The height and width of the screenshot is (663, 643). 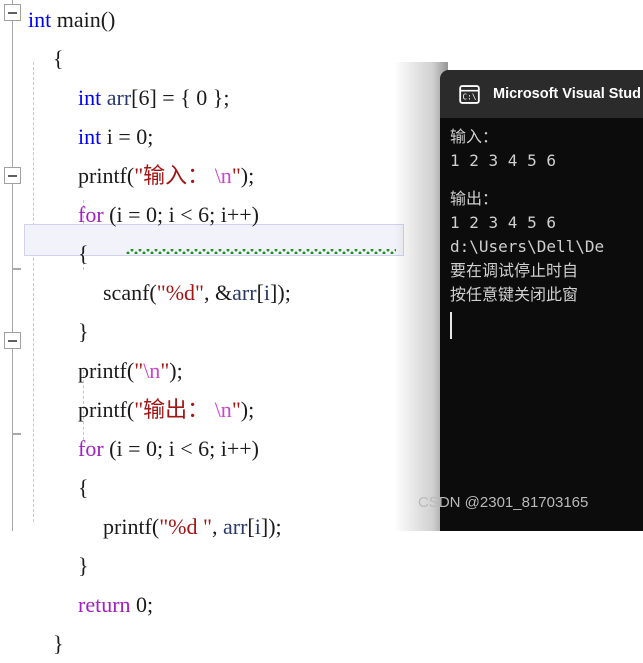 I want to click on code-token: main(), so click(x=83, y=19).